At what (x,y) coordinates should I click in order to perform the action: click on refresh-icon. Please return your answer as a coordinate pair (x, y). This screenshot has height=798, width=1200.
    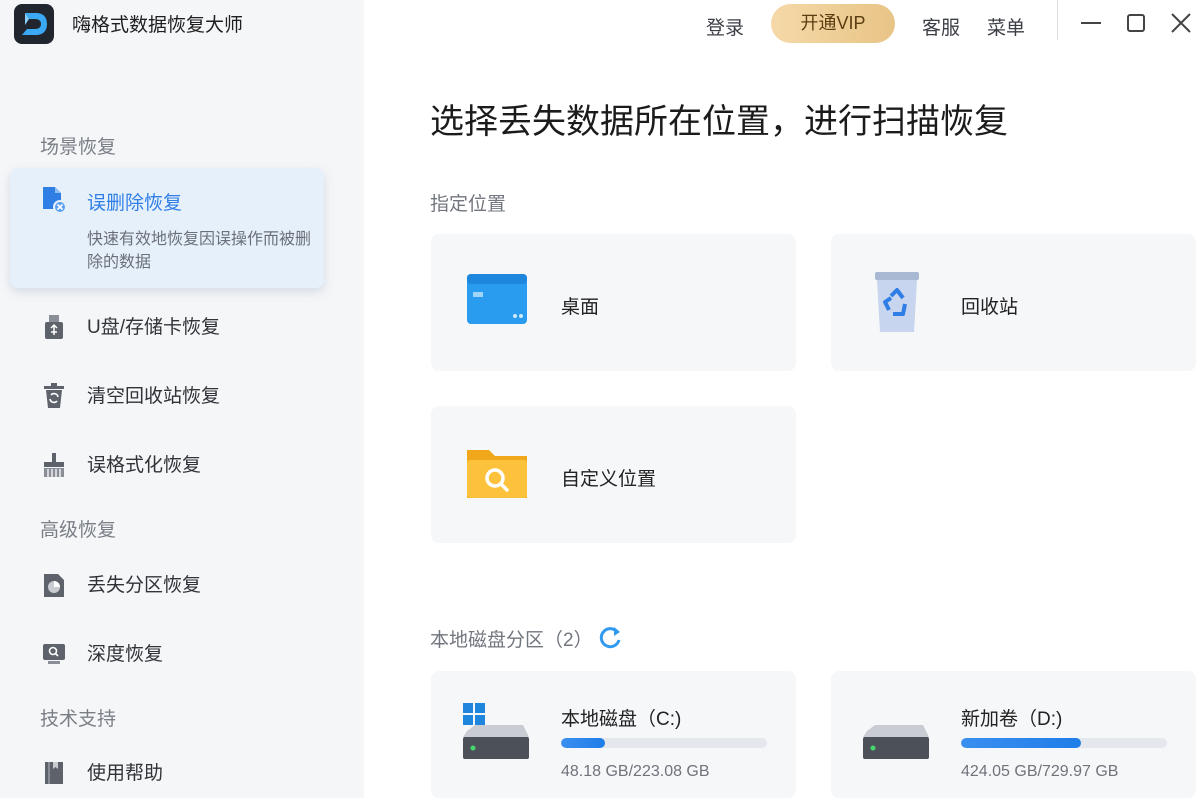
    Looking at the image, I should click on (610, 637).